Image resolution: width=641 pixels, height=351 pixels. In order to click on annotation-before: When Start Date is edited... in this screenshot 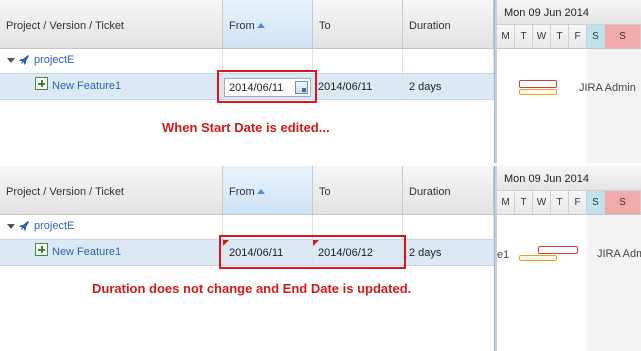, I will do `click(246, 127)`.